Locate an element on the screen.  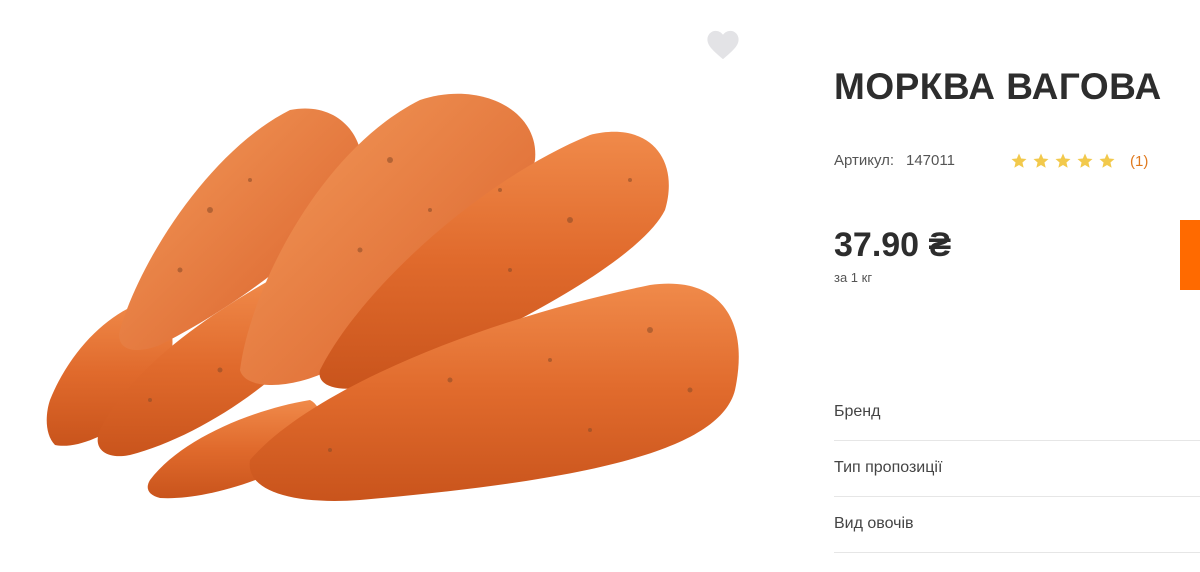
attribute-label: Бренд is located at coordinates (857, 411).